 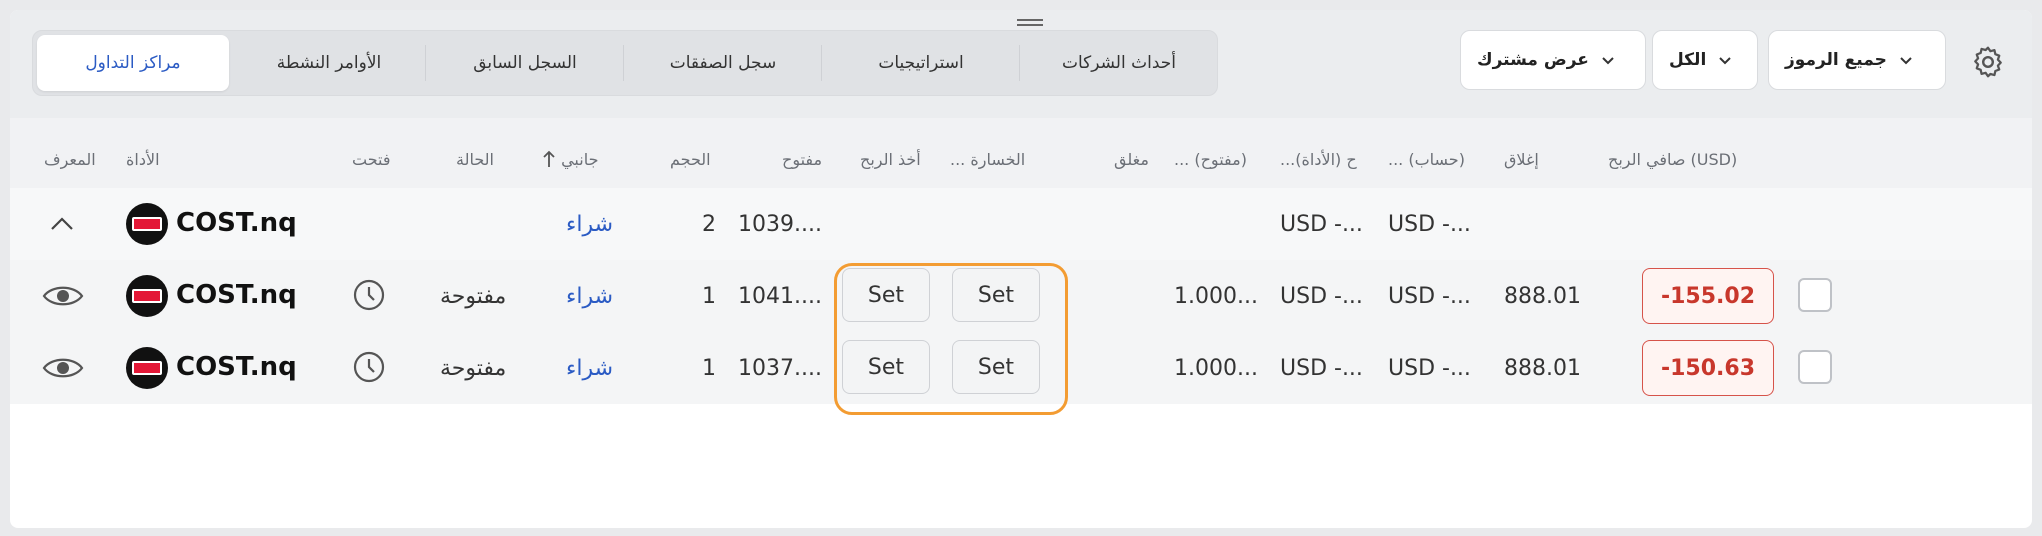 What do you see at coordinates (1426, 159) in the screenshot?
I see `col-account-ccy: ... (حساب)` at bounding box center [1426, 159].